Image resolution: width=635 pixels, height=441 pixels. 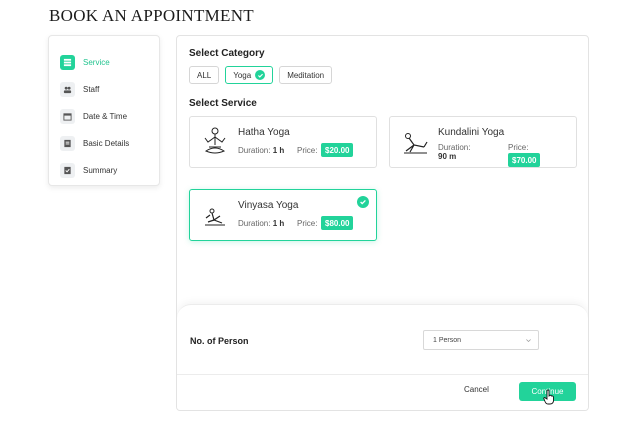 What do you see at coordinates (219, 341) in the screenshot?
I see `persons-label: No. of Person` at bounding box center [219, 341].